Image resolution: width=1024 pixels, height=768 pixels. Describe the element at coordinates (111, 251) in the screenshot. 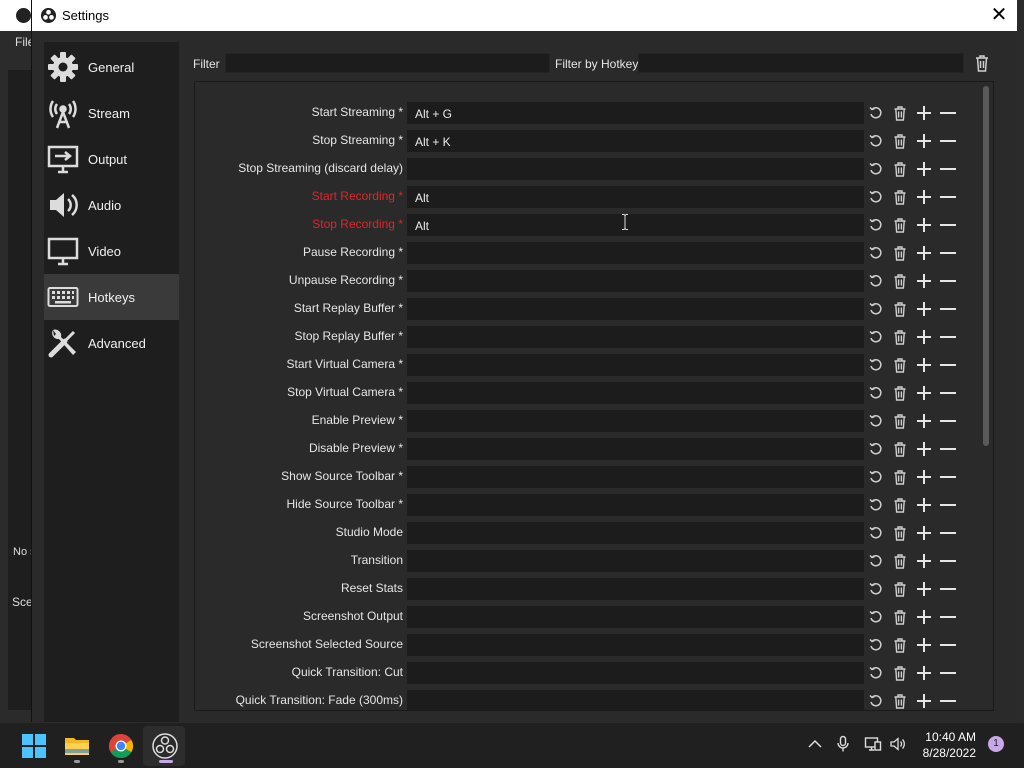

I see `sidebar-item-video: Video` at that location.